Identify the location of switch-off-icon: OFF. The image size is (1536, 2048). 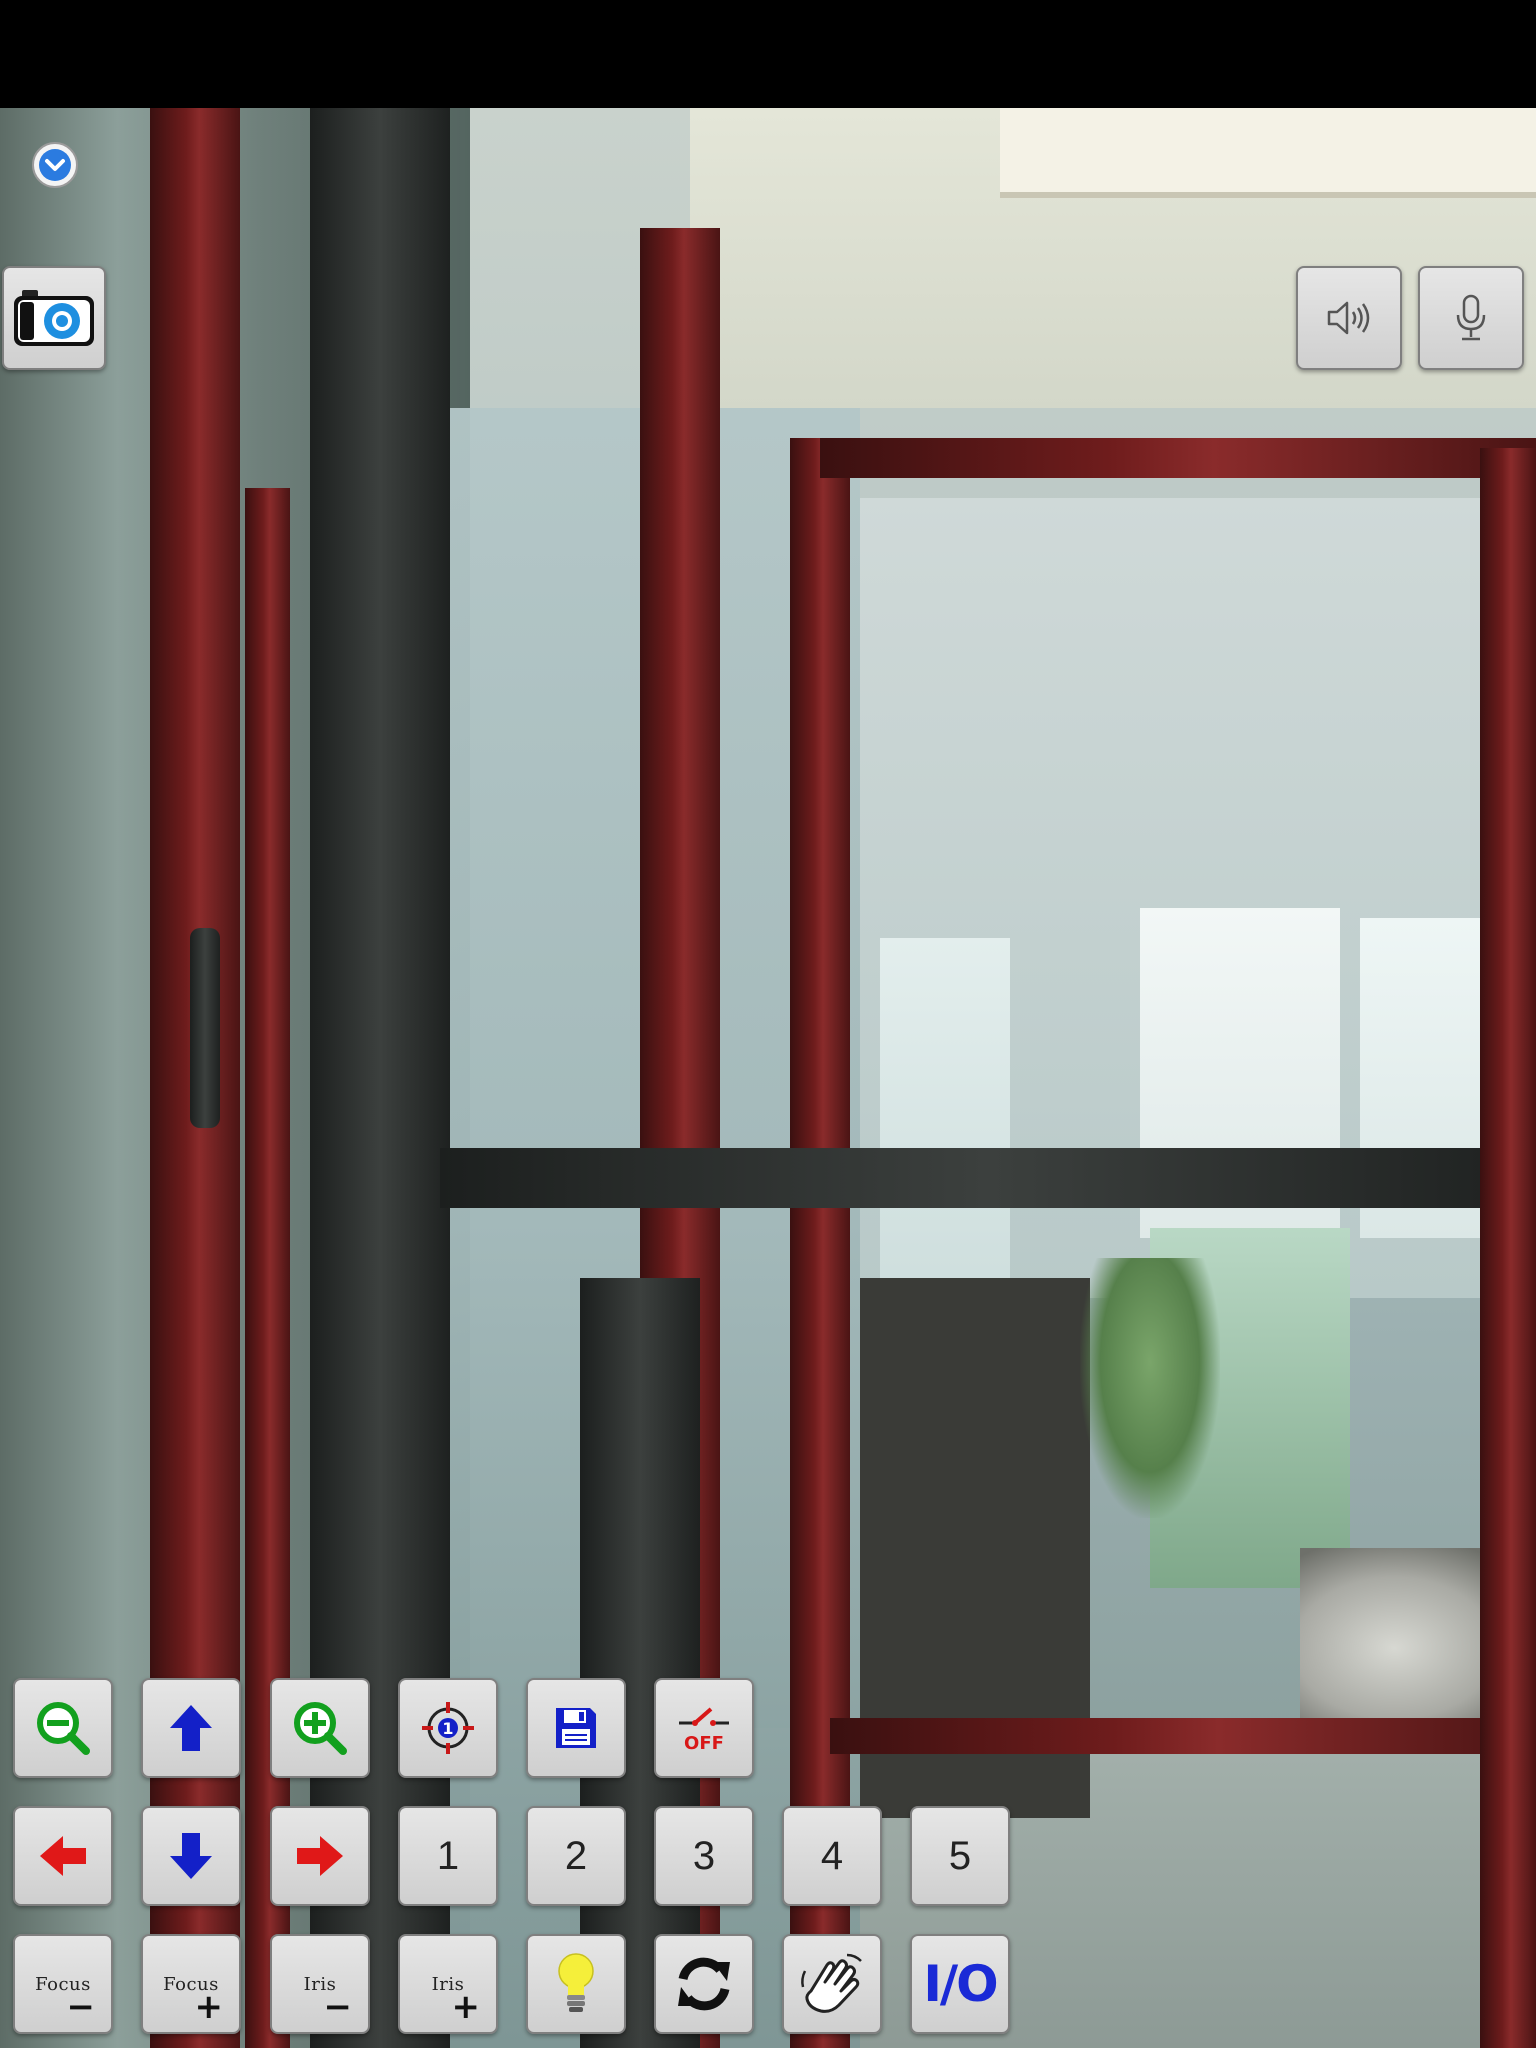
(704, 1730).